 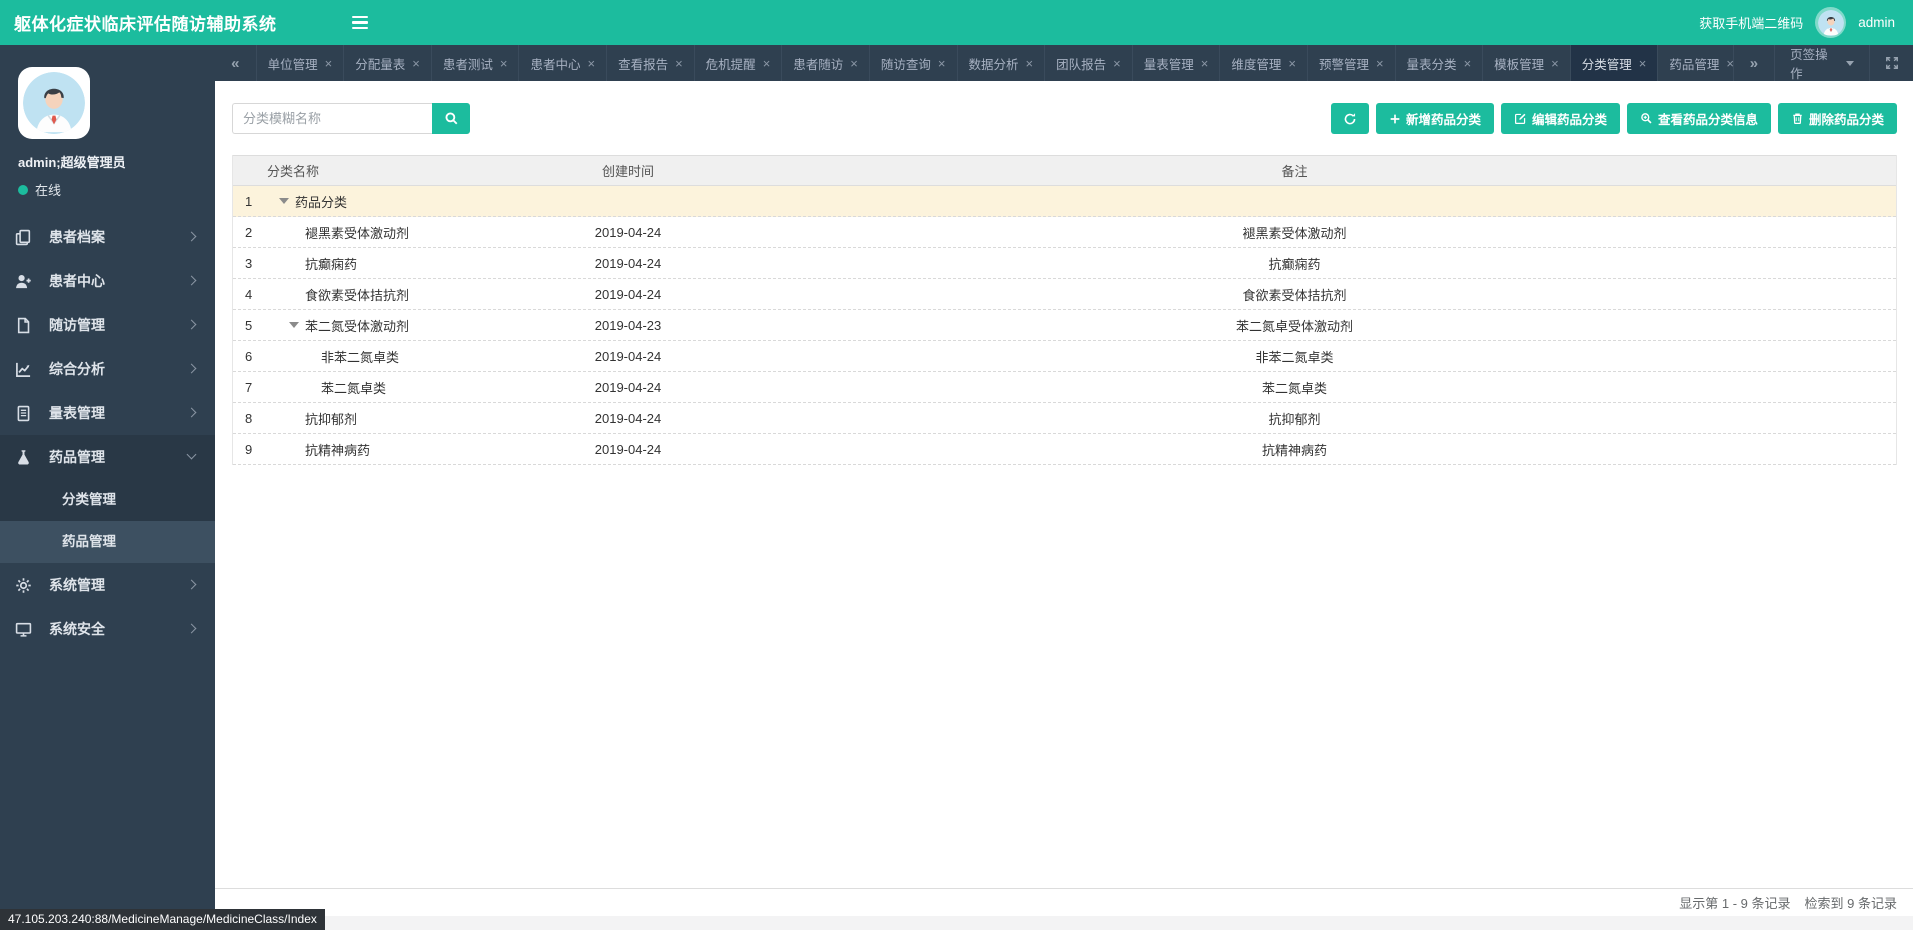 What do you see at coordinates (1064, 294) in the screenshot?
I see `table-row: 4 食欲素受体拮抗剂 2019-04-24 食欲素受体拮抗剂` at bounding box center [1064, 294].